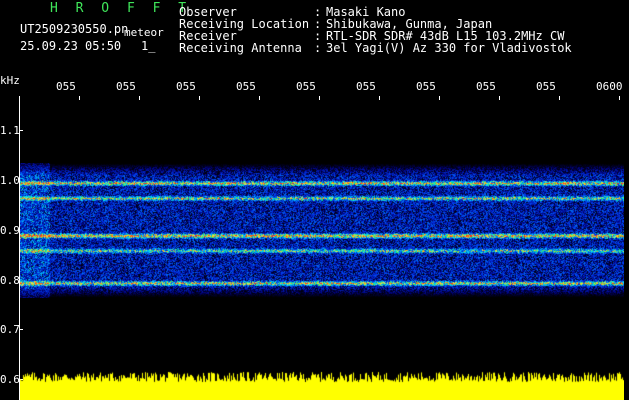 The width and height of the screenshot is (629, 400). What do you see at coordinates (10, 130) in the screenshot?
I see `y-tick-label: 1.1` at bounding box center [10, 130].